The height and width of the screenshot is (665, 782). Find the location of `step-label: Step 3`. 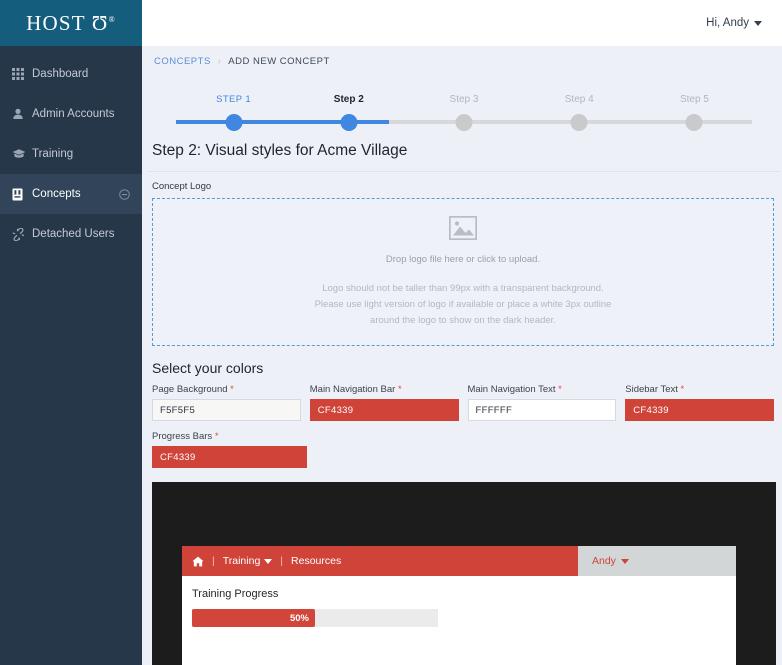

step-label: Step 3 is located at coordinates (464, 99).